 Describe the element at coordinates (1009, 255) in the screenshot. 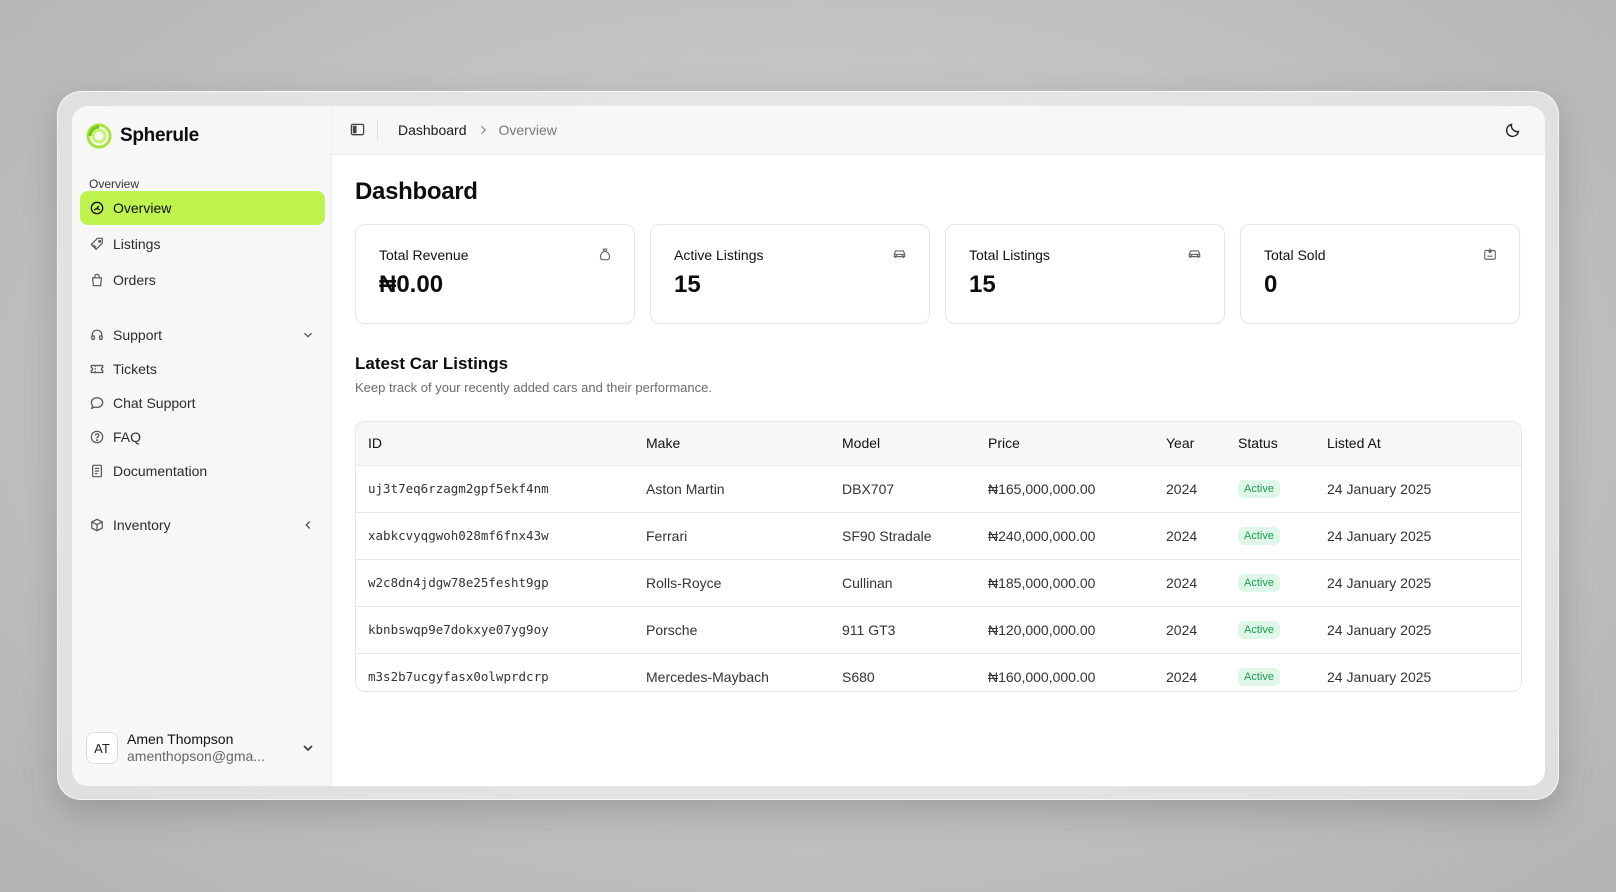

I see `stat-card-title: Total Listings` at that location.